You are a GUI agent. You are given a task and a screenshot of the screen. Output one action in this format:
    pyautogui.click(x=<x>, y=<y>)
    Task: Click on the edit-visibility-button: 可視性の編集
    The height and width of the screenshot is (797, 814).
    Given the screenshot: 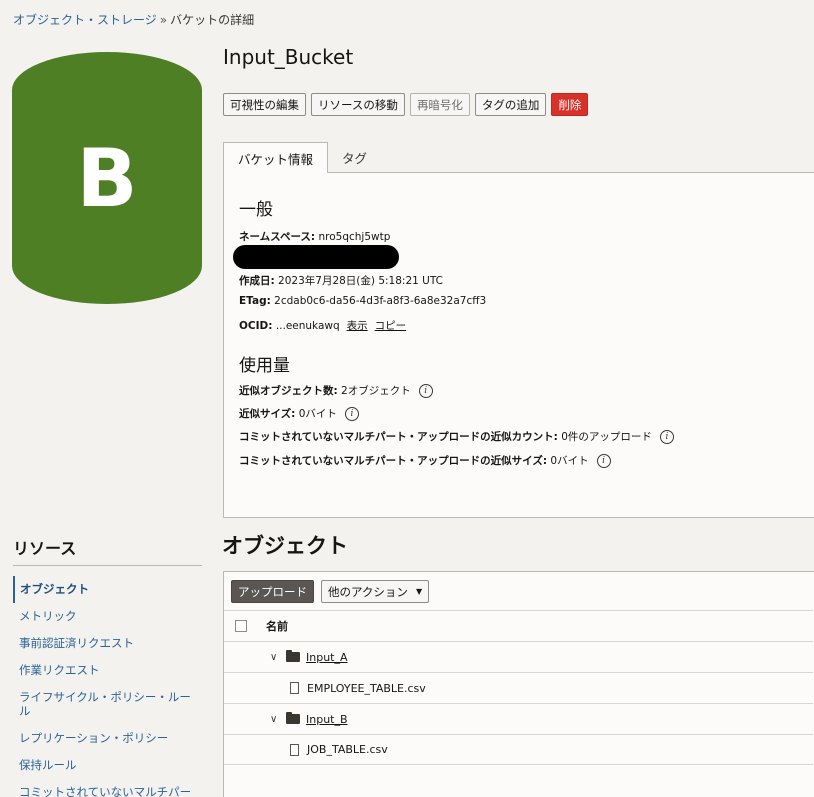 What is the action you would take?
    pyautogui.click(x=264, y=104)
    